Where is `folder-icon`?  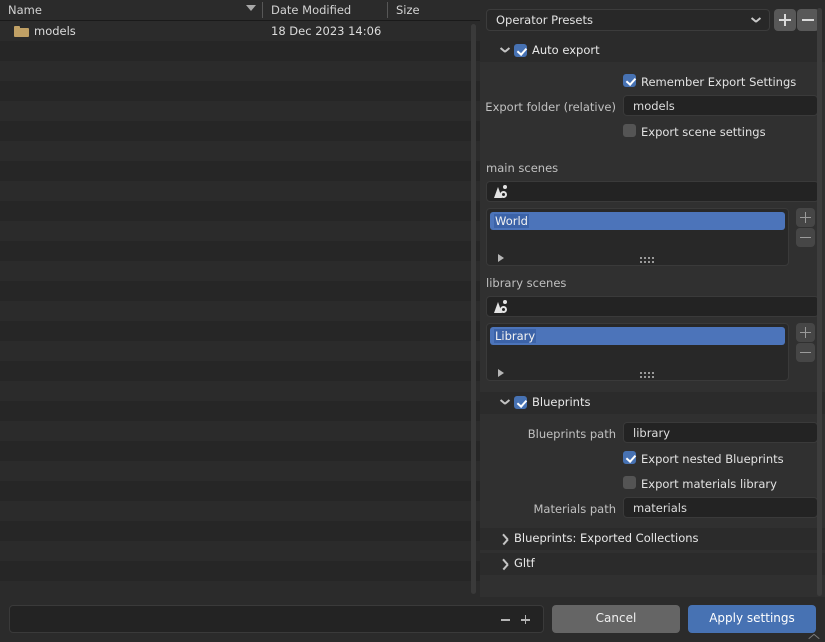
folder-icon is located at coordinates (21, 31).